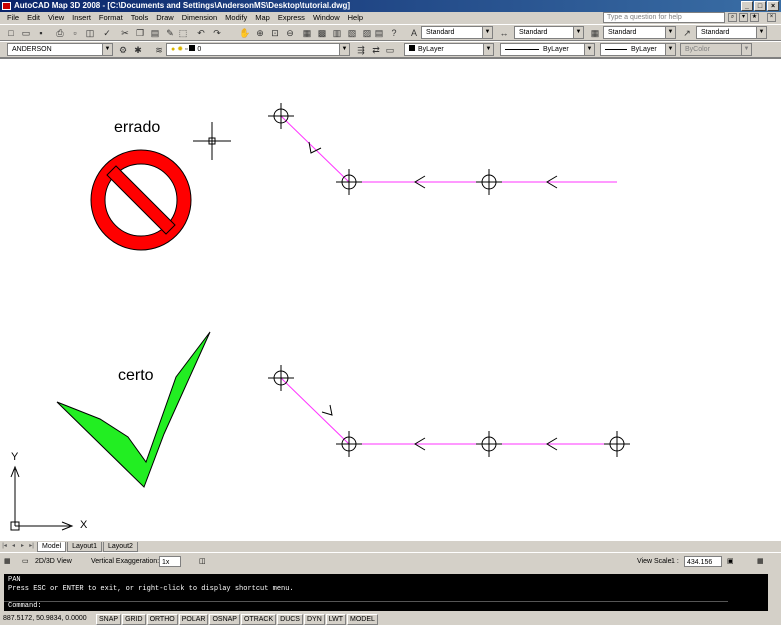 The width and height of the screenshot is (781, 625). I want to click on layer-states-icon: ▭, so click(390, 50).